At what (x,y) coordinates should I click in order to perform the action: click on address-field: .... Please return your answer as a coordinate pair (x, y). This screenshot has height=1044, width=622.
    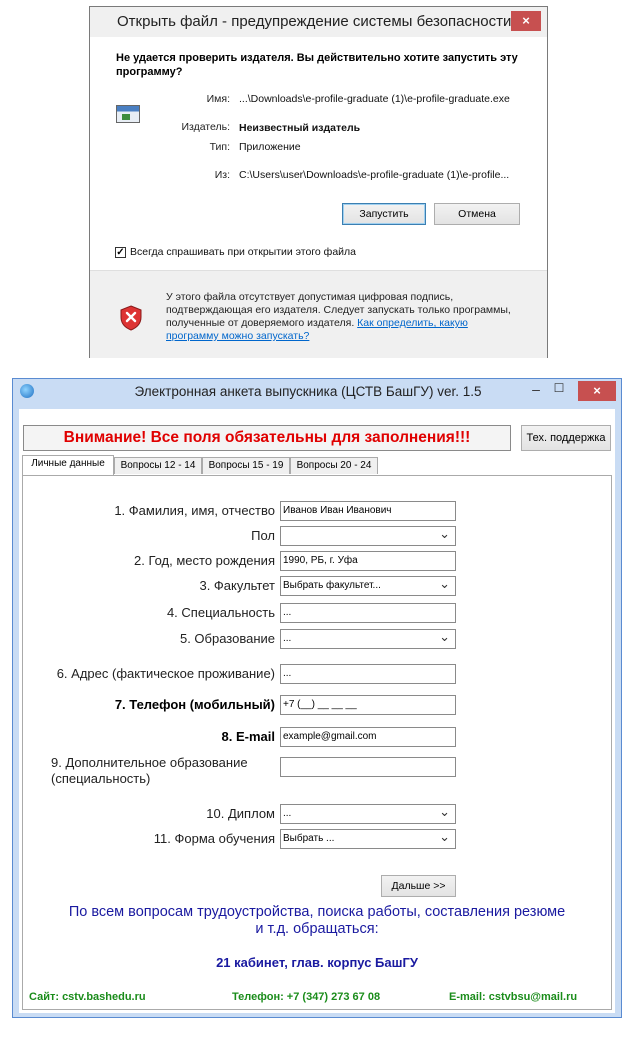
    Looking at the image, I should click on (368, 674).